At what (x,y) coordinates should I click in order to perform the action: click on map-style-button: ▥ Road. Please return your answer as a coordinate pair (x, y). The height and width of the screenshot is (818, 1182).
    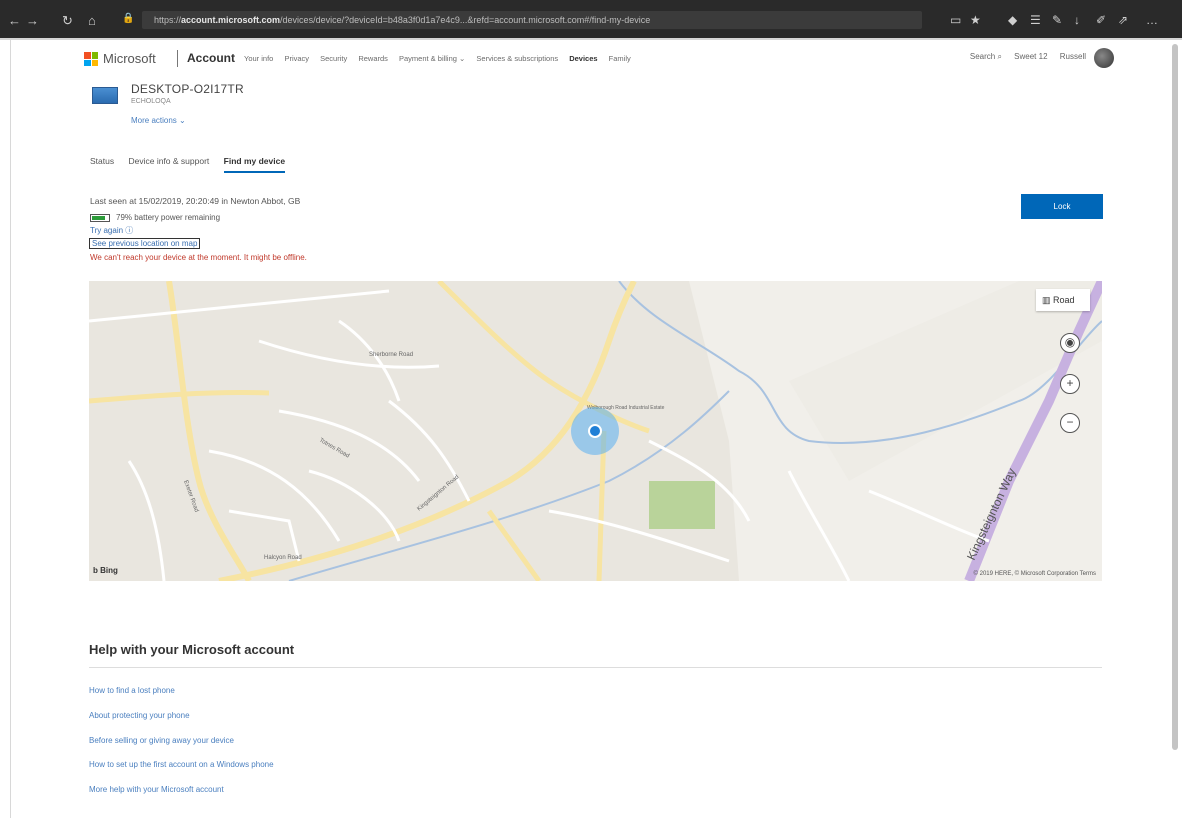
    Looking at the image, I should click on (1063, 300).